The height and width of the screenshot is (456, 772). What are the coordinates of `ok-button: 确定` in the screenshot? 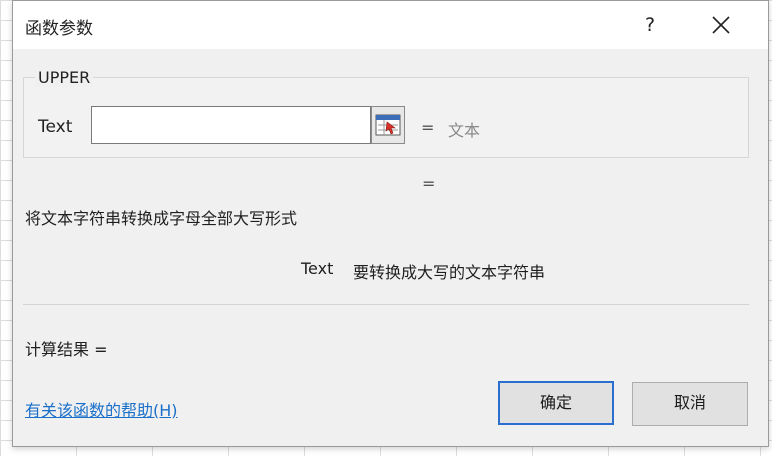 It's located at (556, 403).